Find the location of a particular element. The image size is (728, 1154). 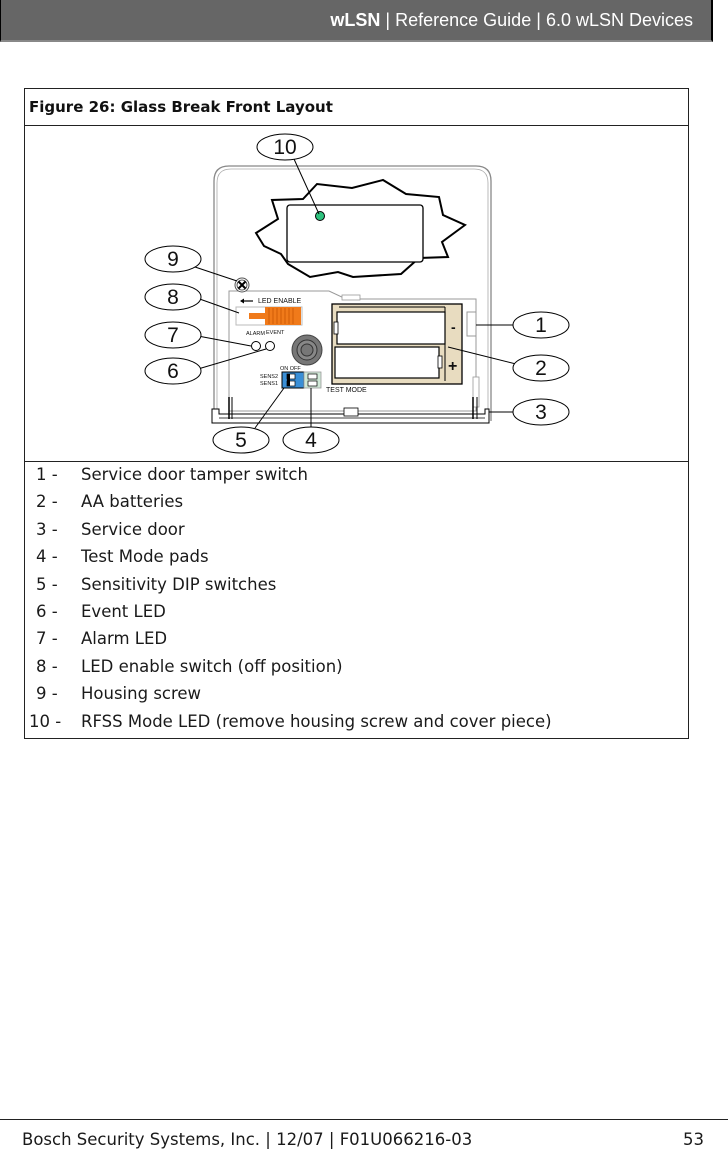

callout-7: 7 is located at coordinates (173, 335).